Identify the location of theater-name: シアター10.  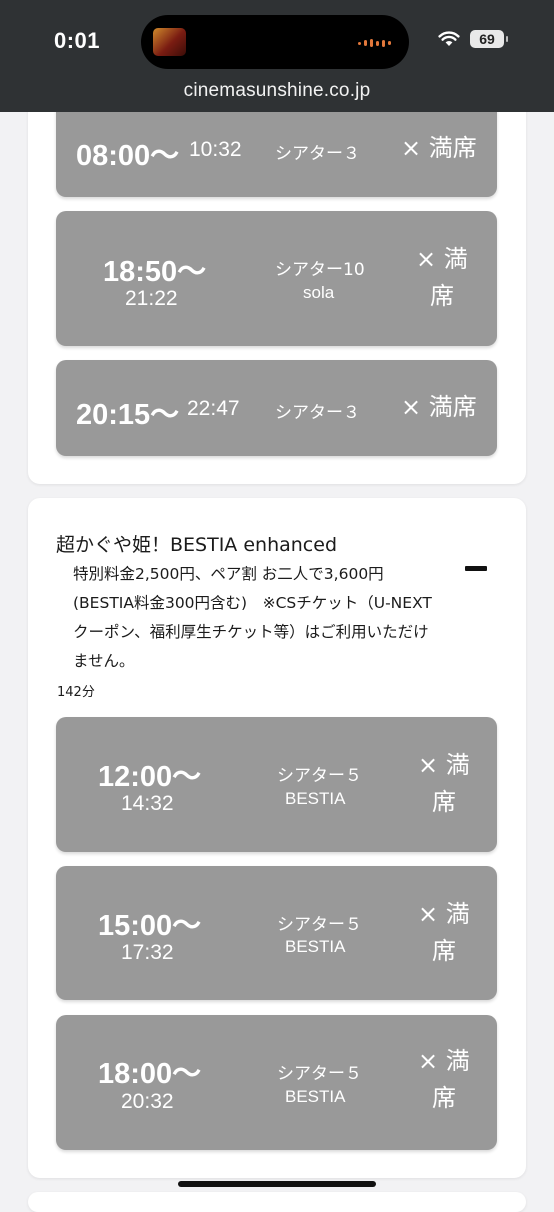
(320, 270).